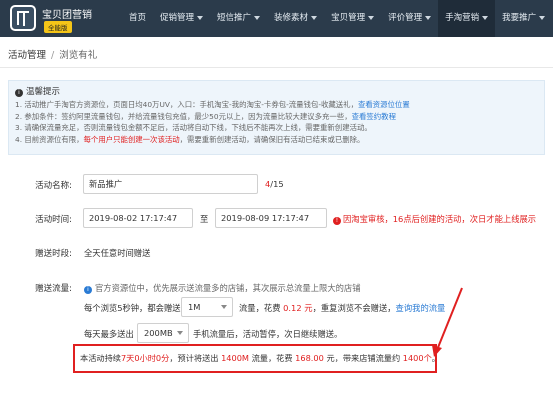 This screenshot has width=553, height=401. I want to click on signing-tutorial-link: 查看签约教程, so click(374, 116).